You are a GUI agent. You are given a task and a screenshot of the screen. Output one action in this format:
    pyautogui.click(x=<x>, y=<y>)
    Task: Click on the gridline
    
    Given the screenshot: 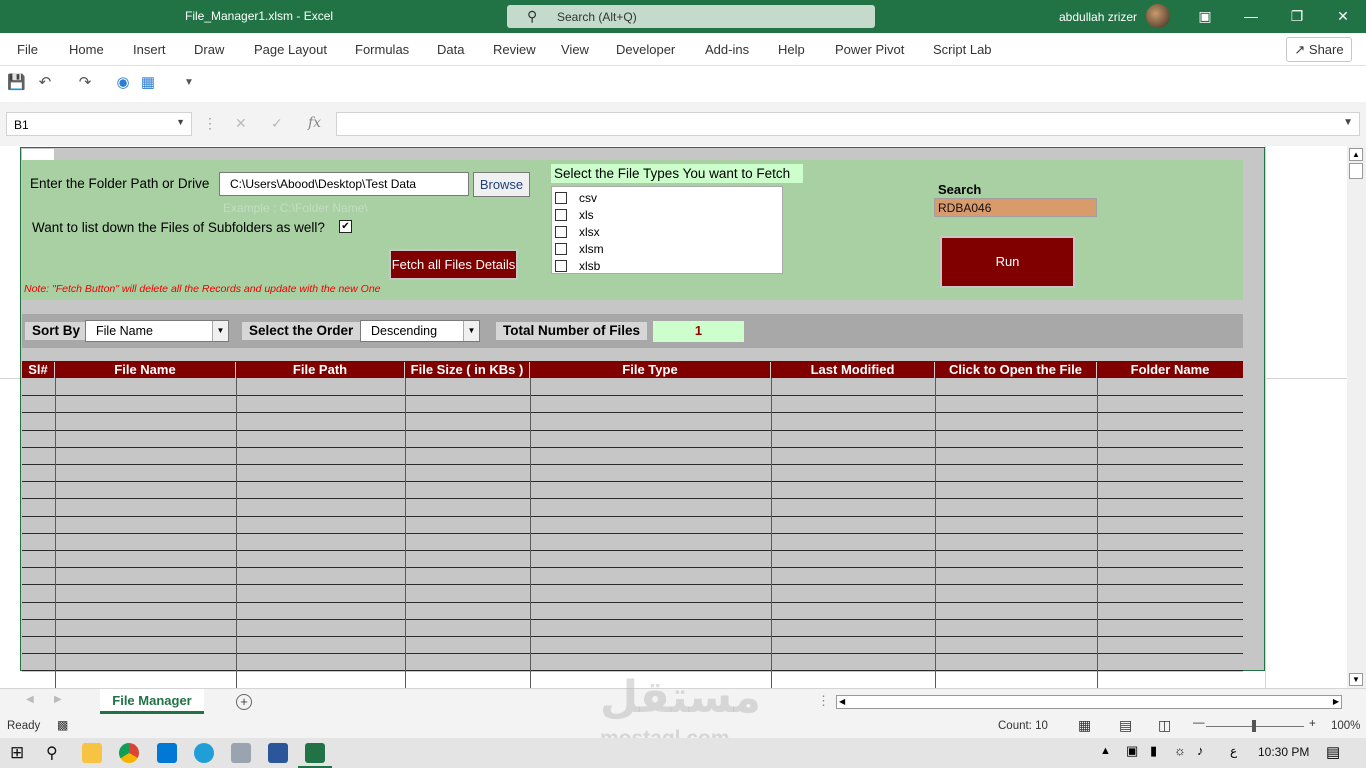 What is the action you would take?
    pyautogui.click(x=1265, y=417)
    